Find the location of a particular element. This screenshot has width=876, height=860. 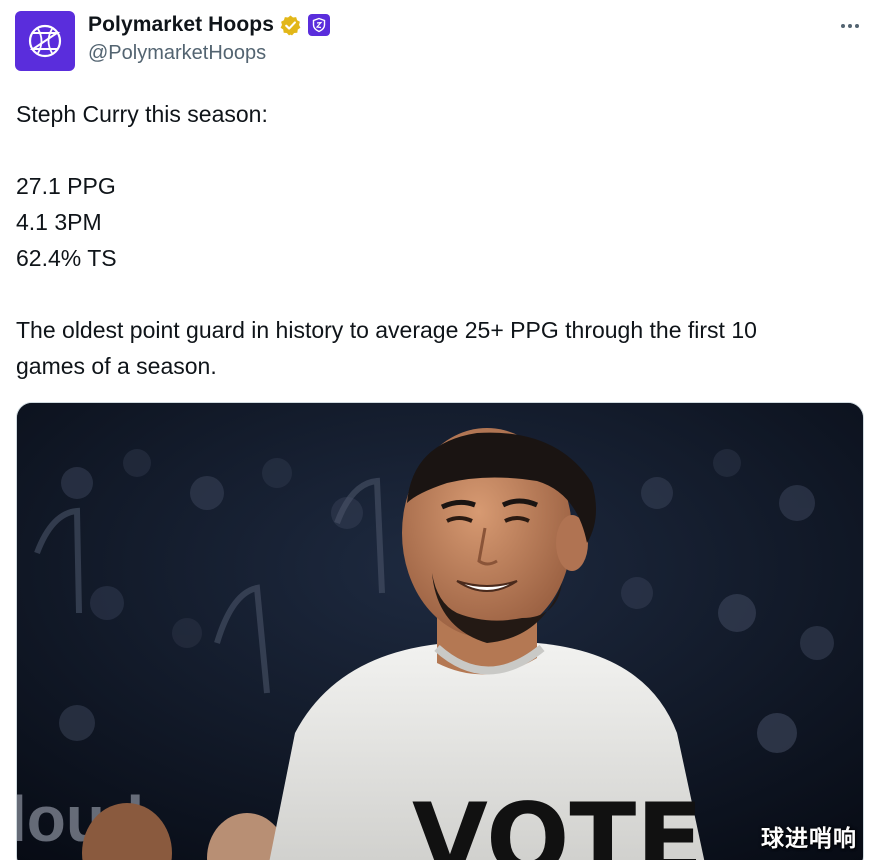

name-row: Polymarket Hoops is located at coordinates (209, 25).